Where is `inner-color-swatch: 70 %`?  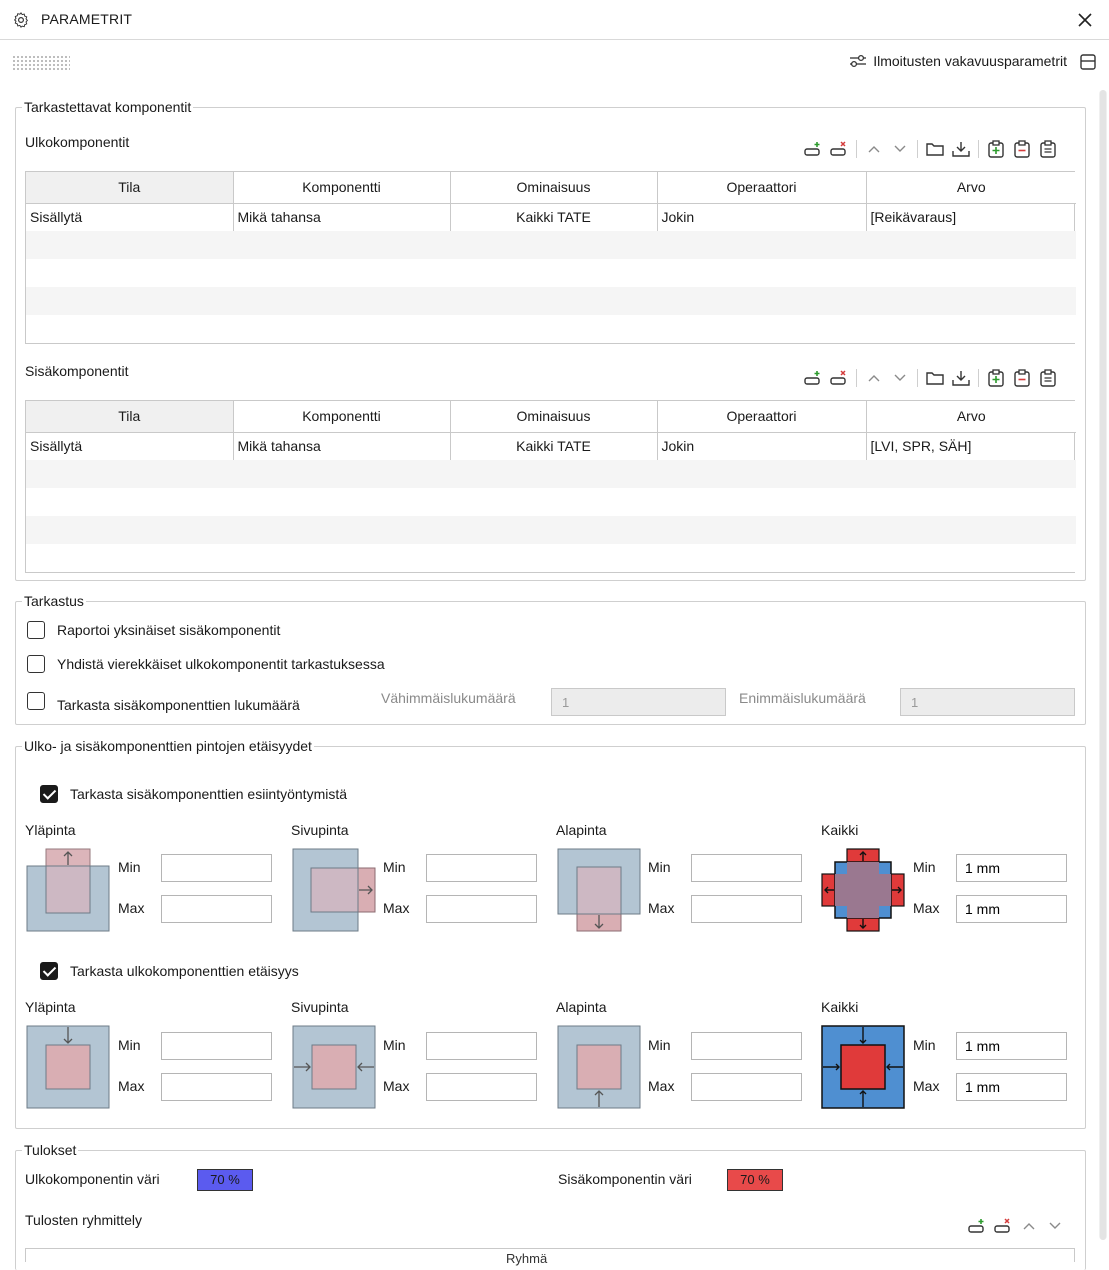 inner-color-swatch: 70 % is located at coordinates (755, 1180).